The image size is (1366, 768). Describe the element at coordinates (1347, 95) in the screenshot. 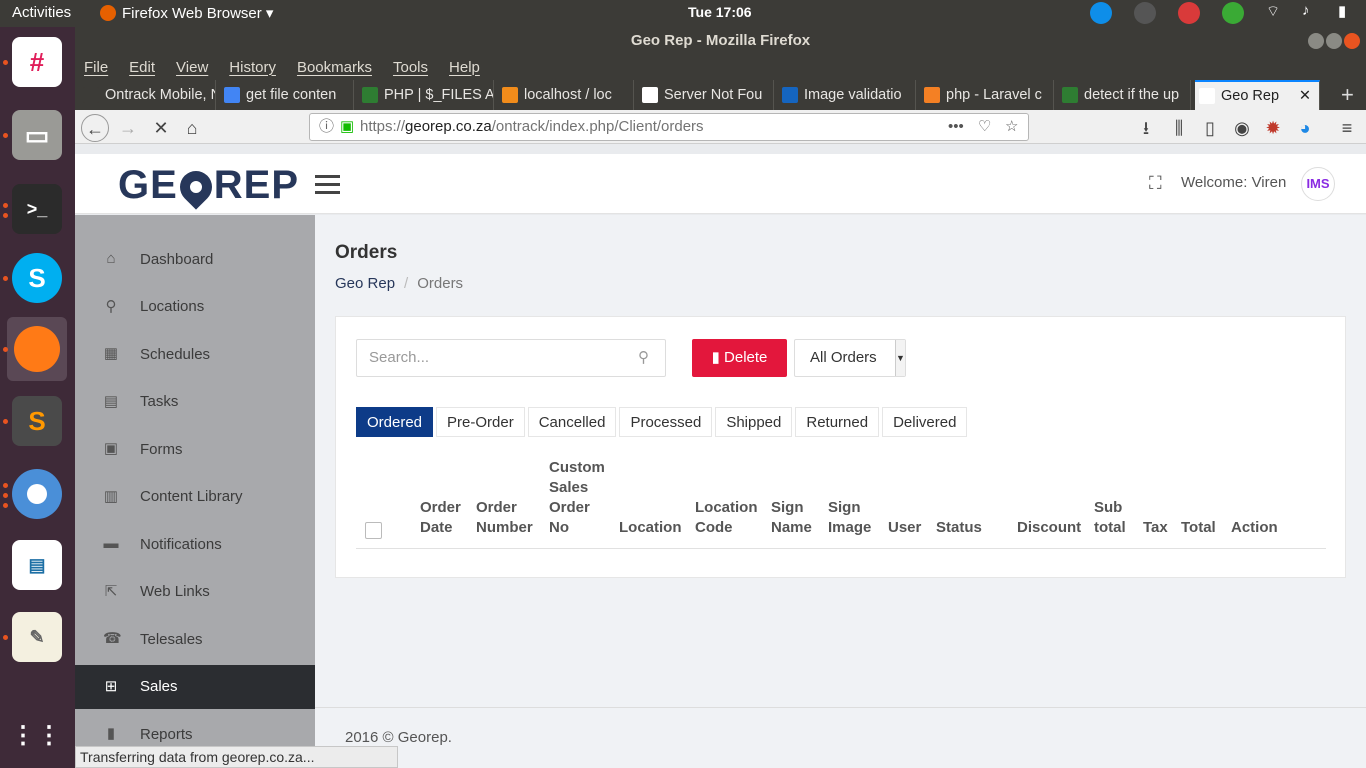

I see `new-tab-button: +` at that location.